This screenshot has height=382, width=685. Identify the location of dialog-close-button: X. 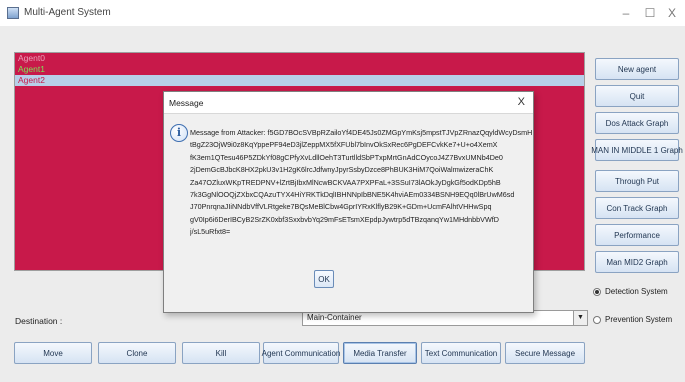
(521, 102).